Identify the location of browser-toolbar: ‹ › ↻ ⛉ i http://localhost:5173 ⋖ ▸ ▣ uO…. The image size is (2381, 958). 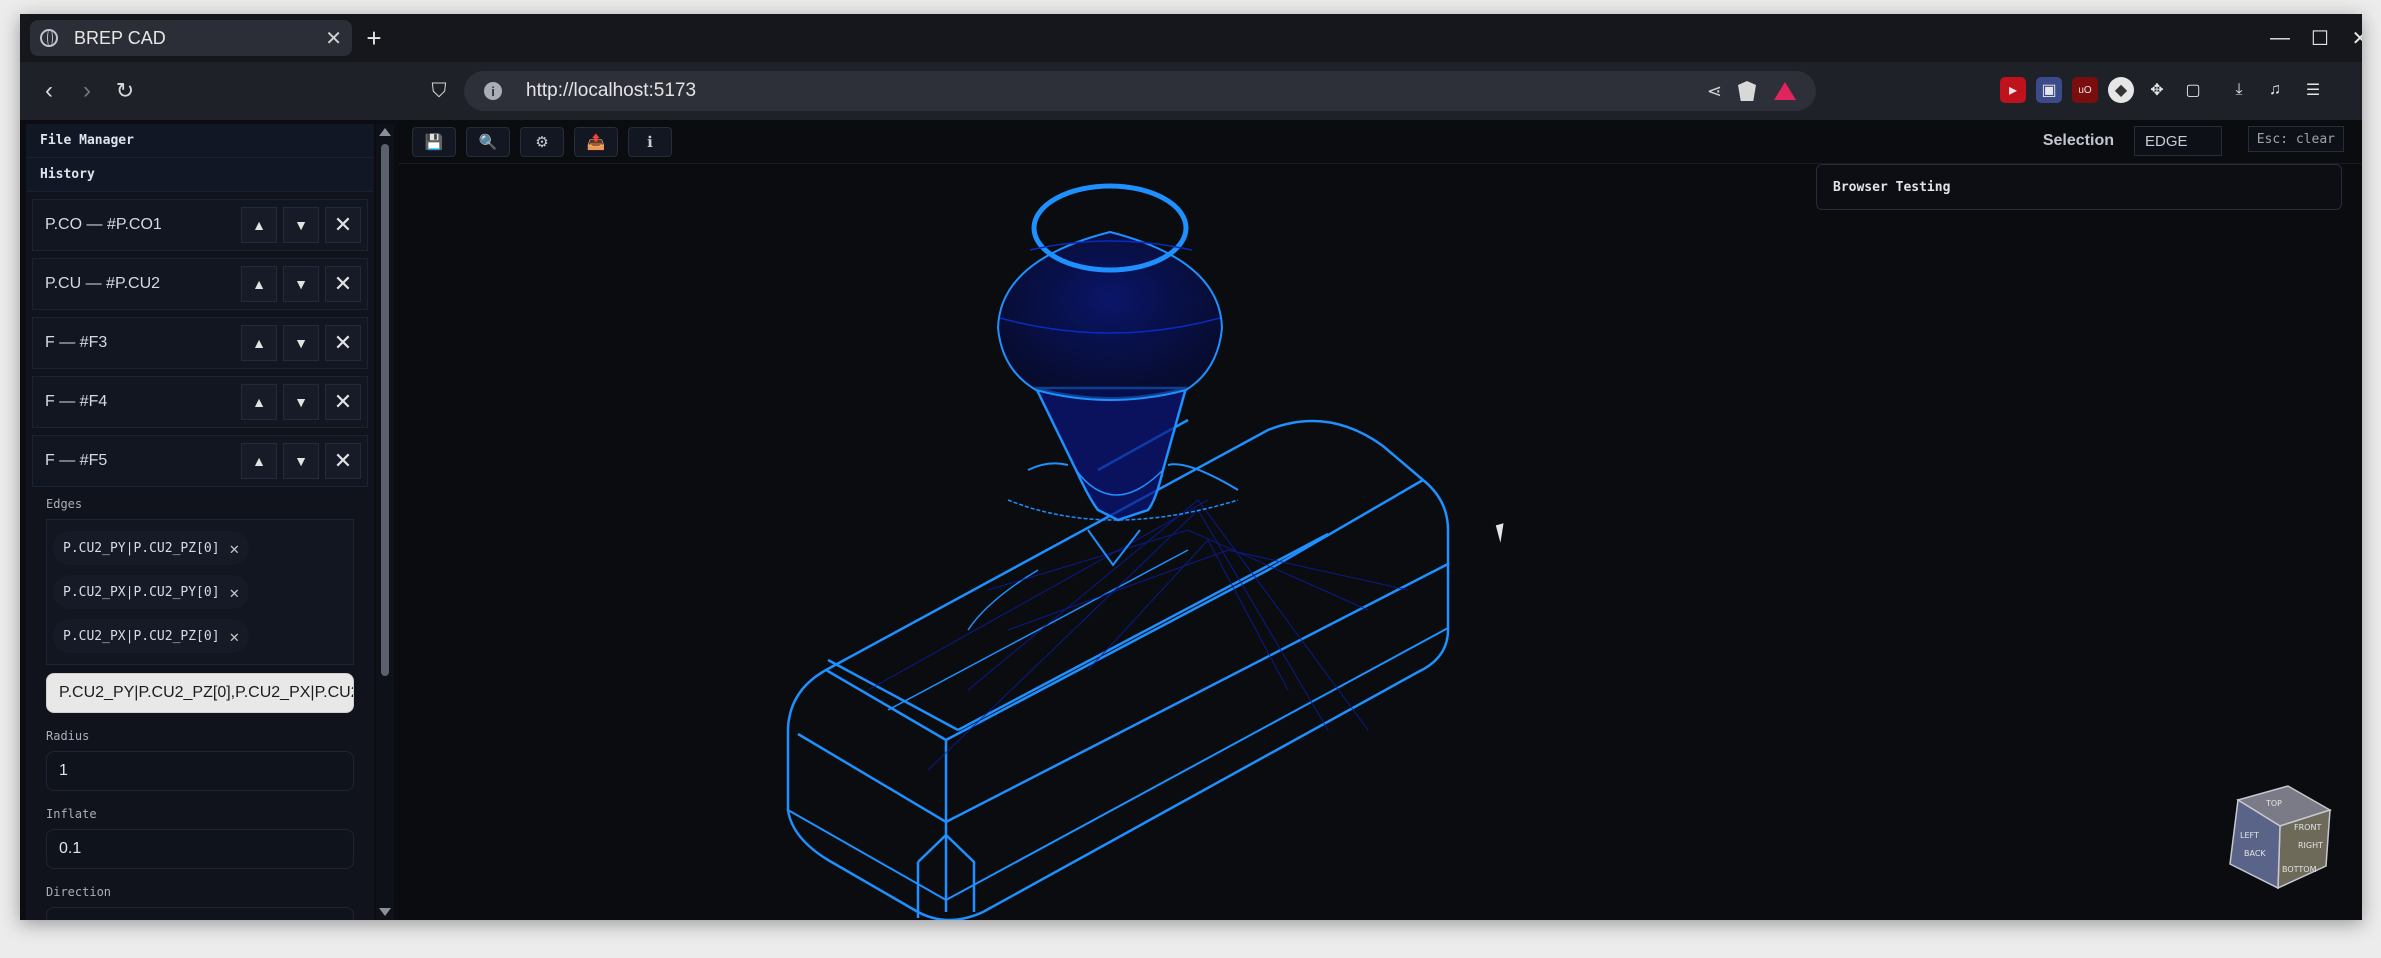
(1191, 91).